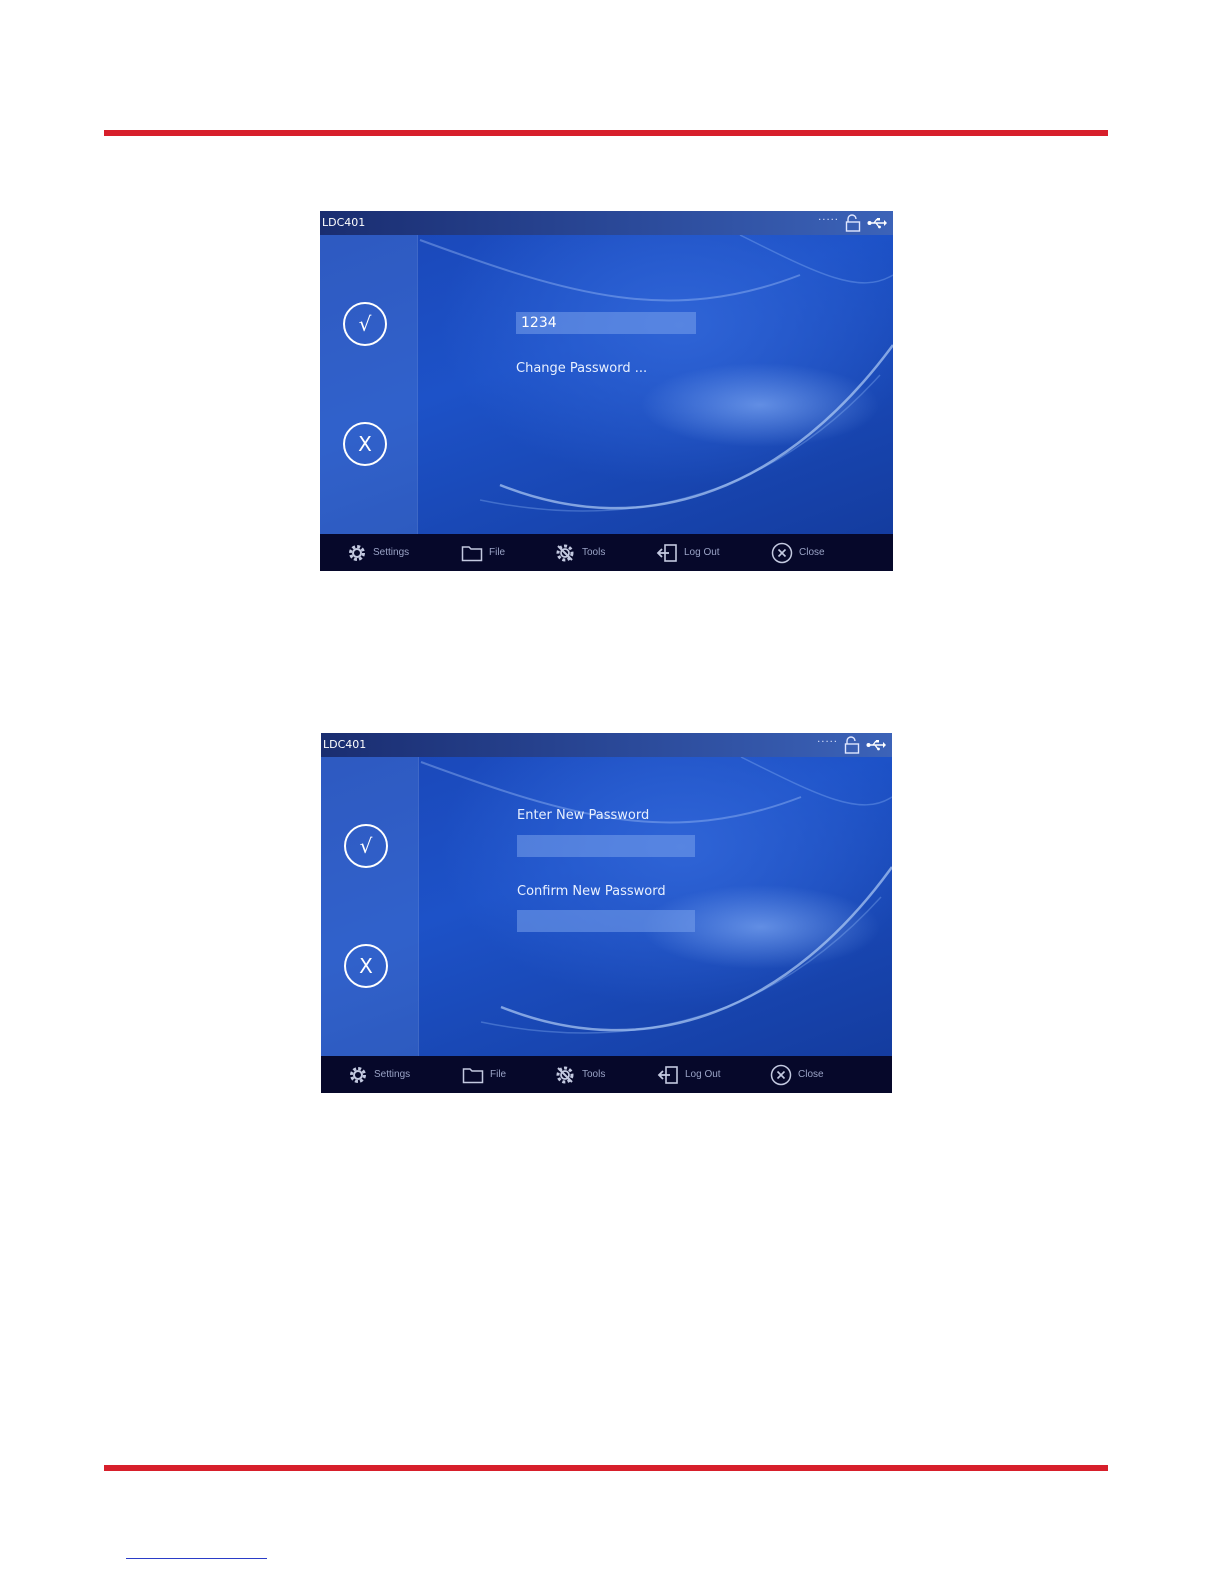 The width and height of the screenshot is (1224, 1584). I want to click on confirm-password-label: Confirm New Password, so click(591, 891).